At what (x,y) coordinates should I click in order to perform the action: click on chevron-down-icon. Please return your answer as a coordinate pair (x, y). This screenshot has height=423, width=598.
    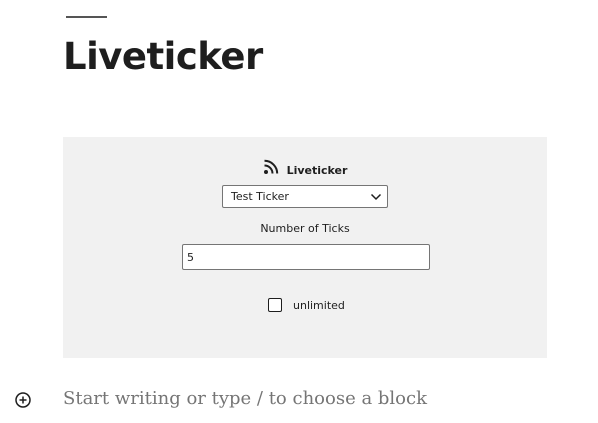
    Looking at the image, I should click on (376, 197).